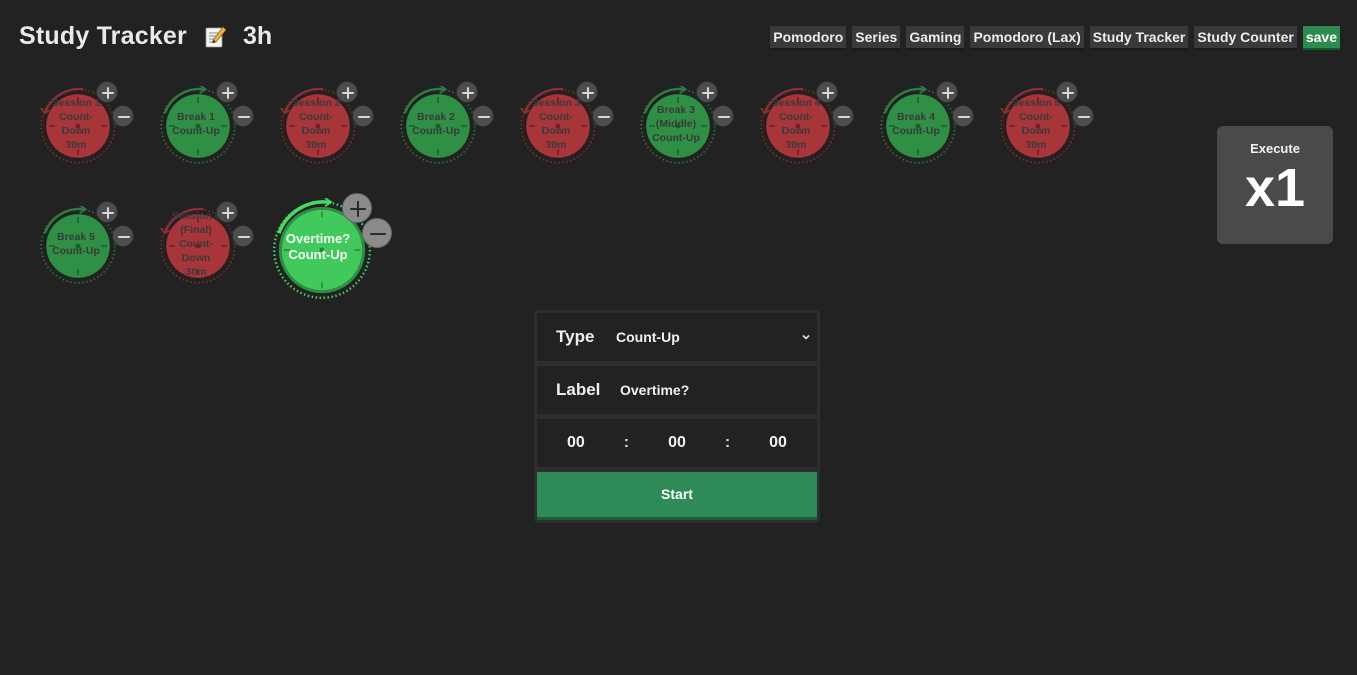  Describe the element at coordinates (578, 389) in the screenshot. I see `label-label: Label` at that location.